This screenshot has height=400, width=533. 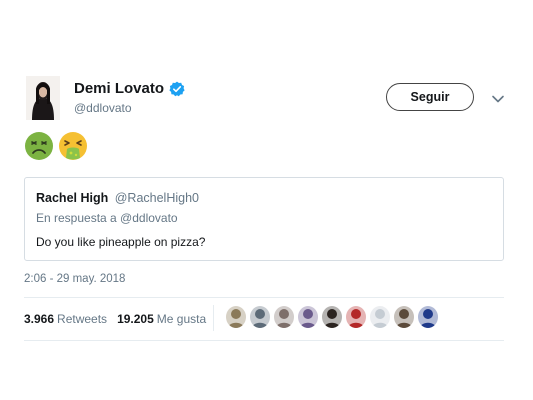 I want to click on likes-count: 19.205, so click(x=135, y=319).